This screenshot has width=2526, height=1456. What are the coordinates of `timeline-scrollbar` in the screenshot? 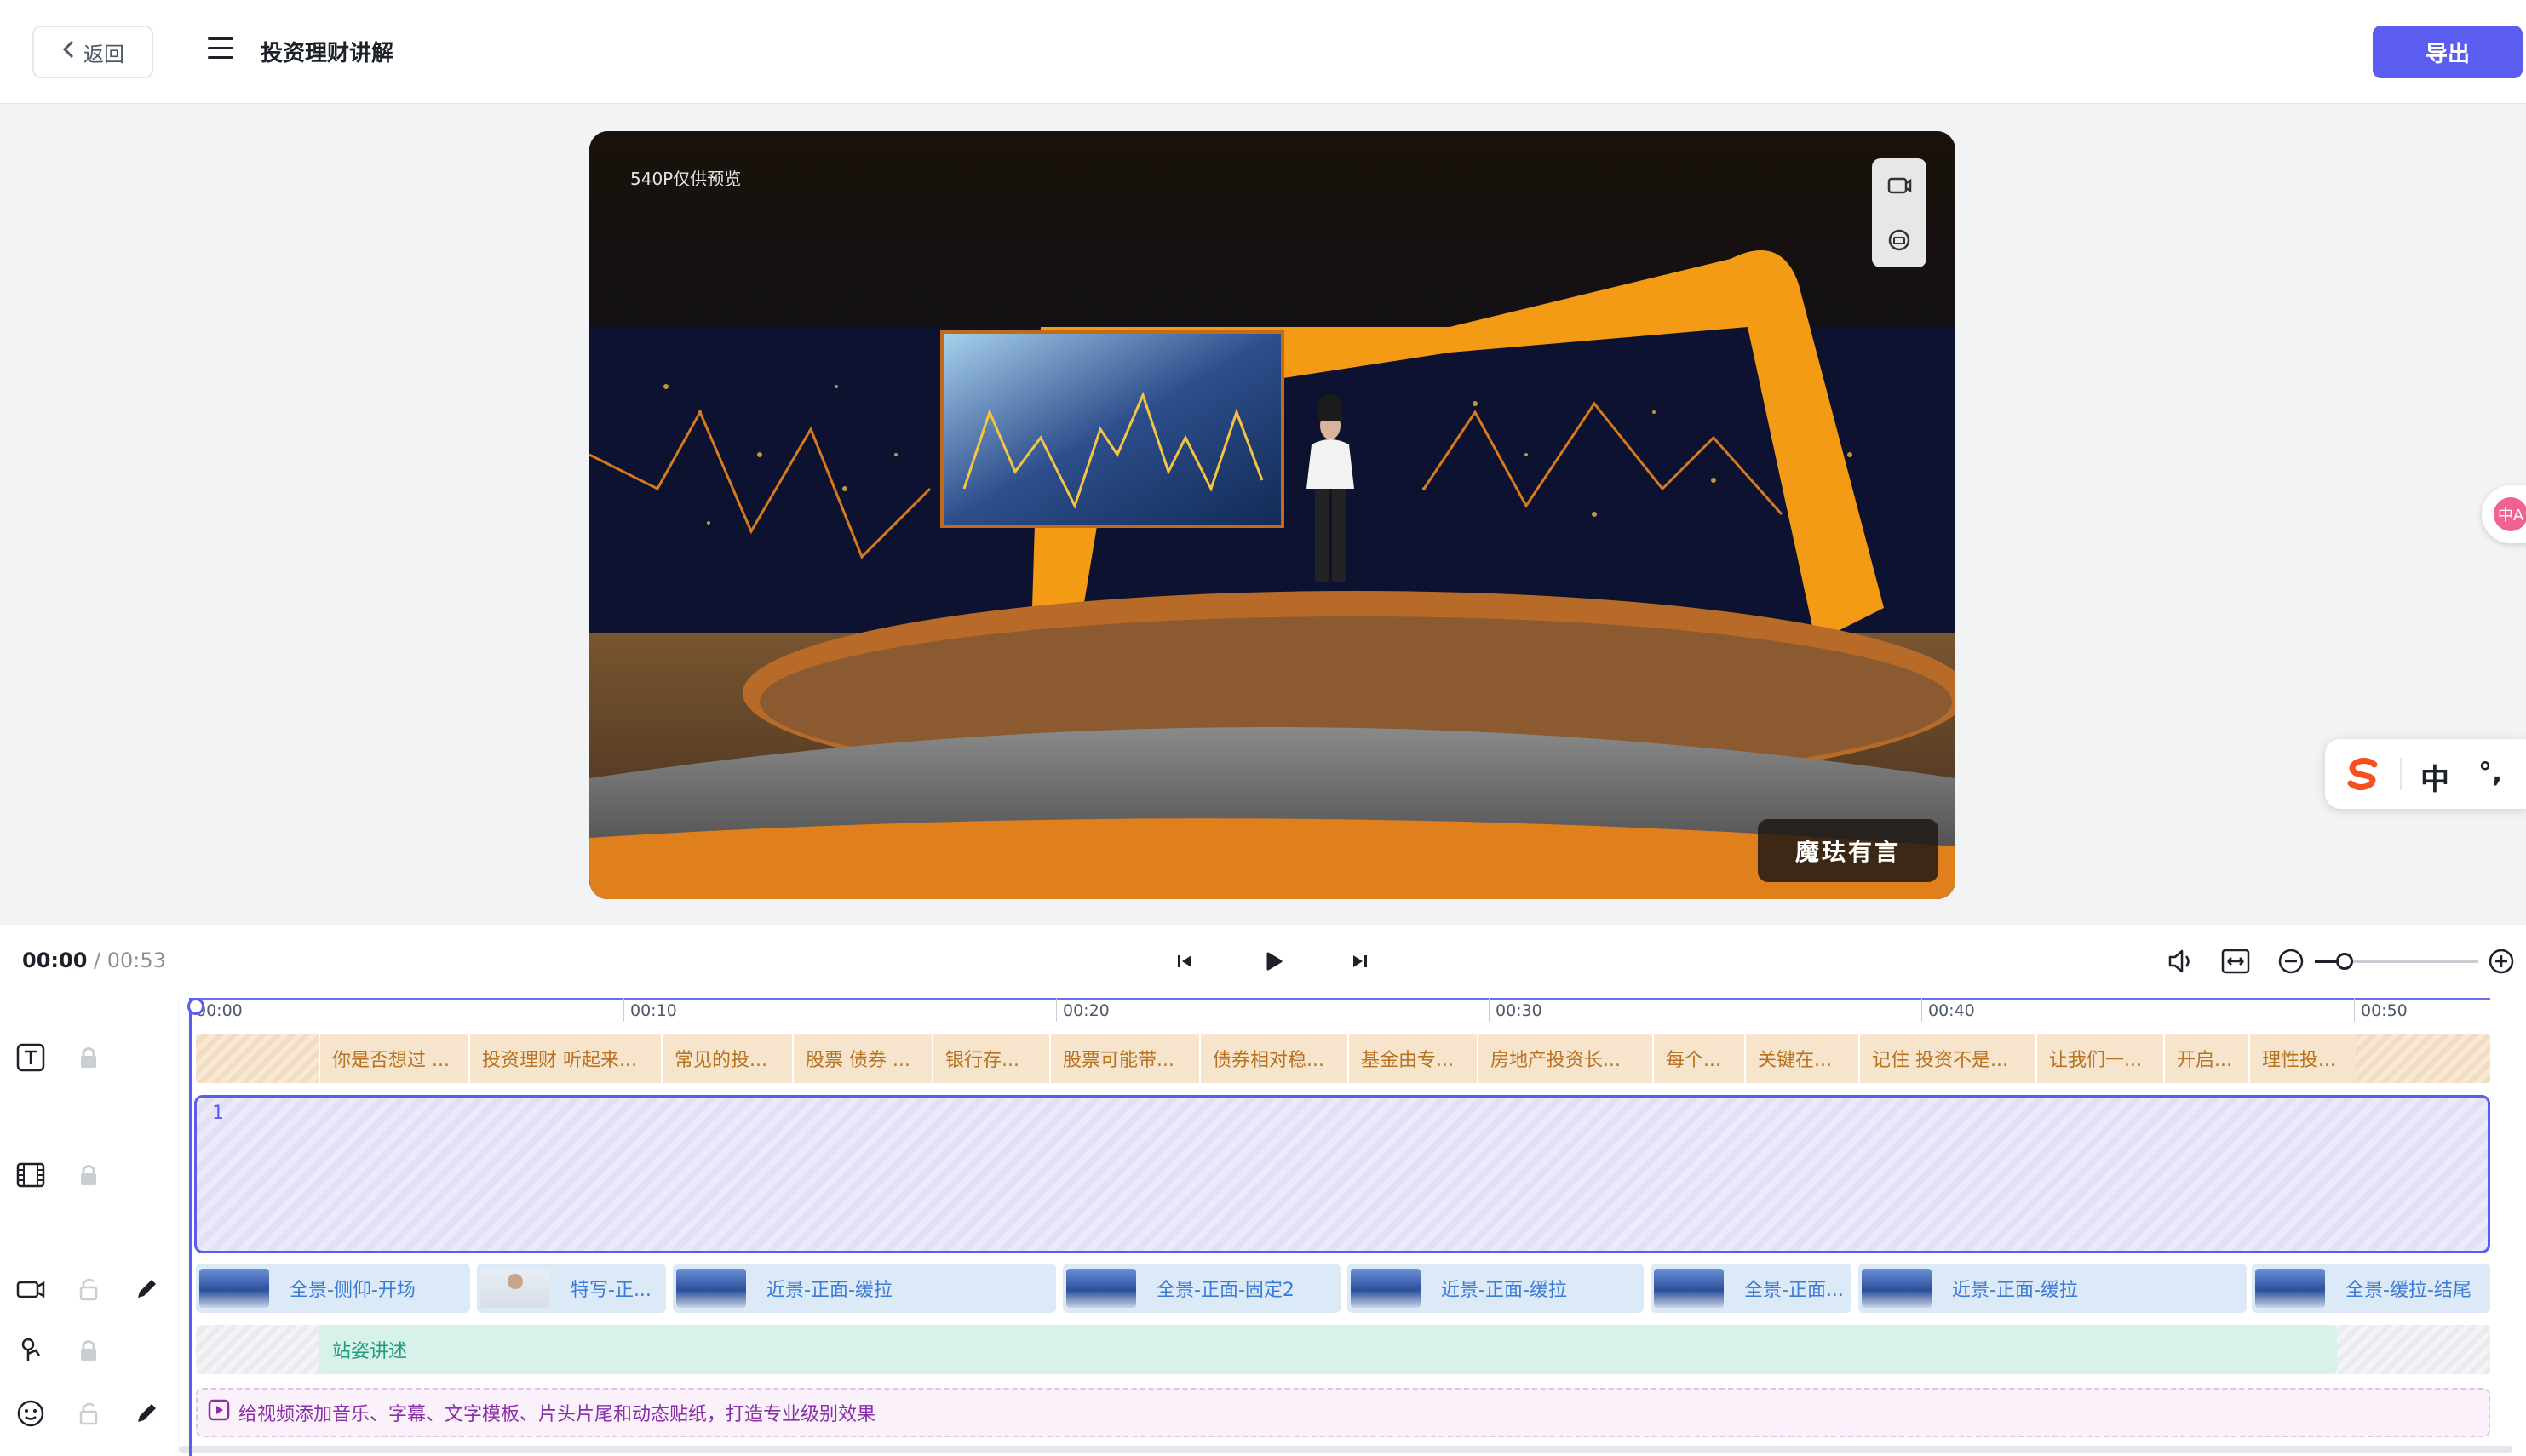 It's located at (1345, 1450).